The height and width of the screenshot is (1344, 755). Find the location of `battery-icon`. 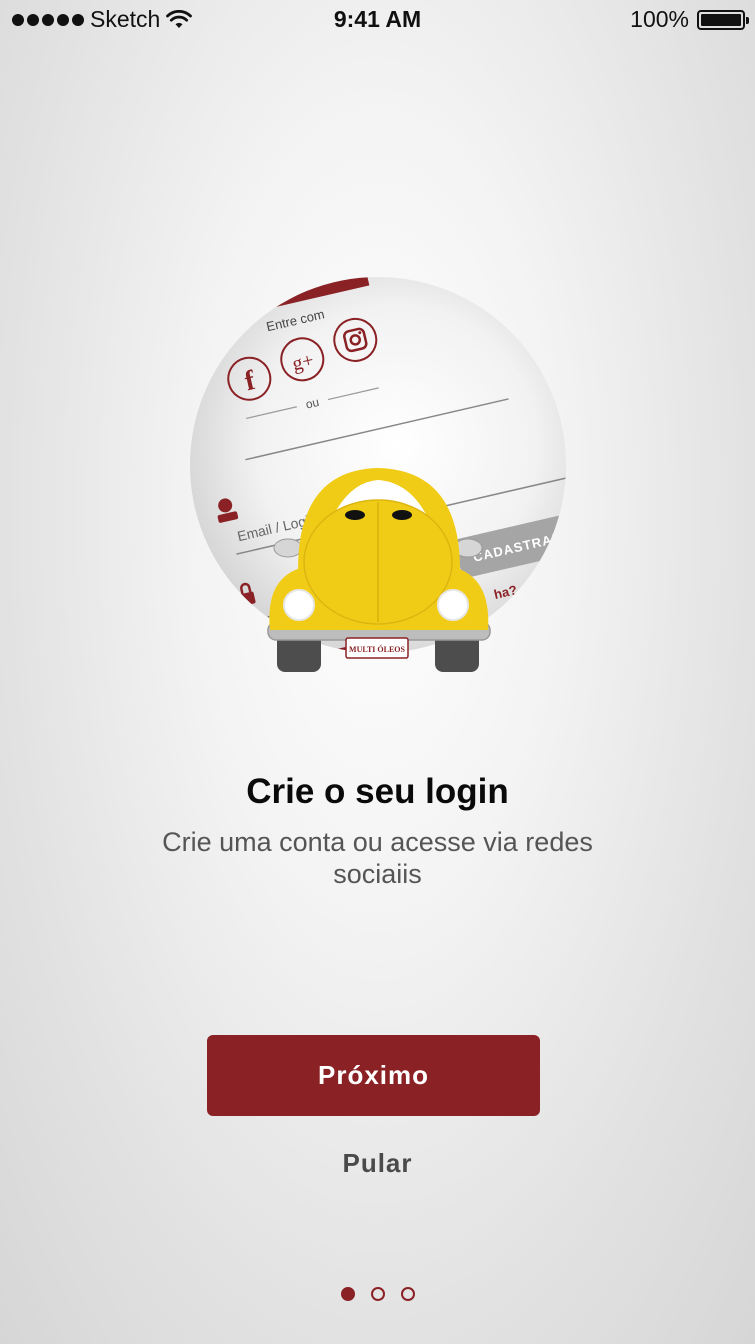

battery-icon is located at coordinates (723, 19).